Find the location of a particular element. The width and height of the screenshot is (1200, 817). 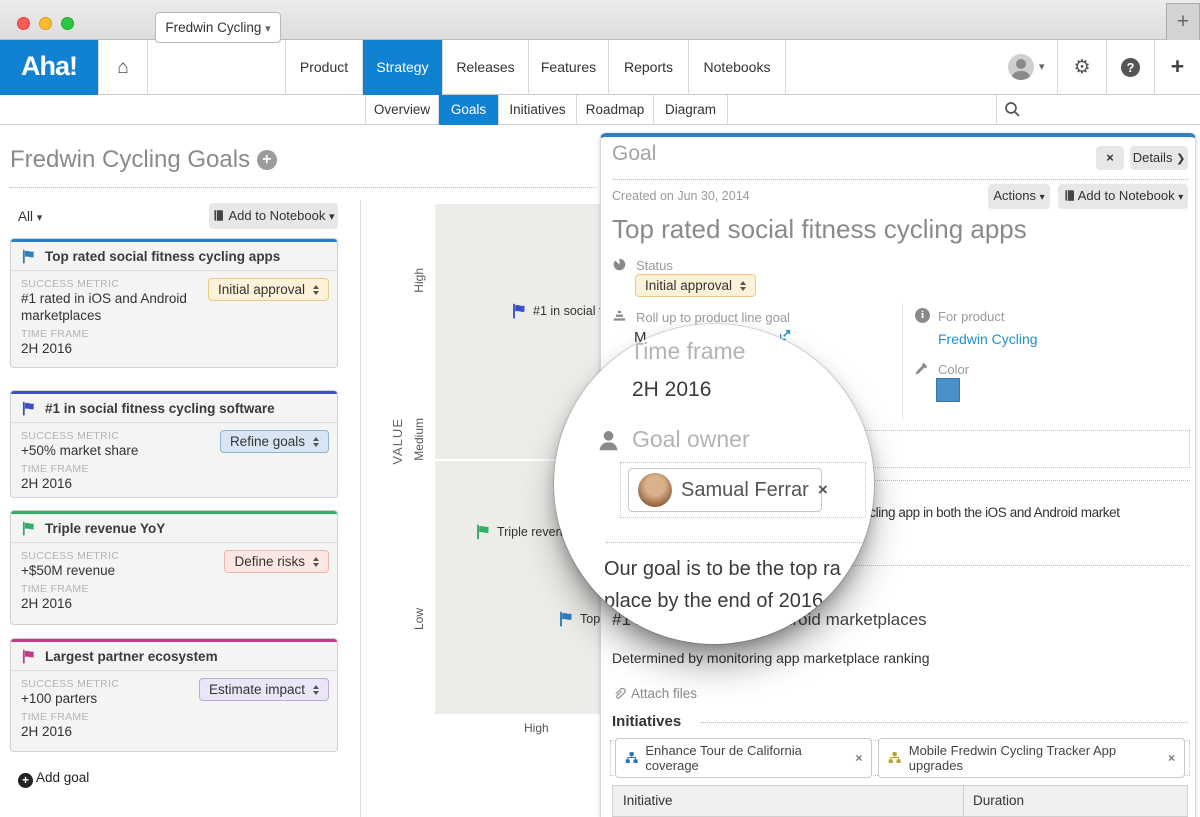

details-button: Details ❯ is located at coordinates (1159, 158).